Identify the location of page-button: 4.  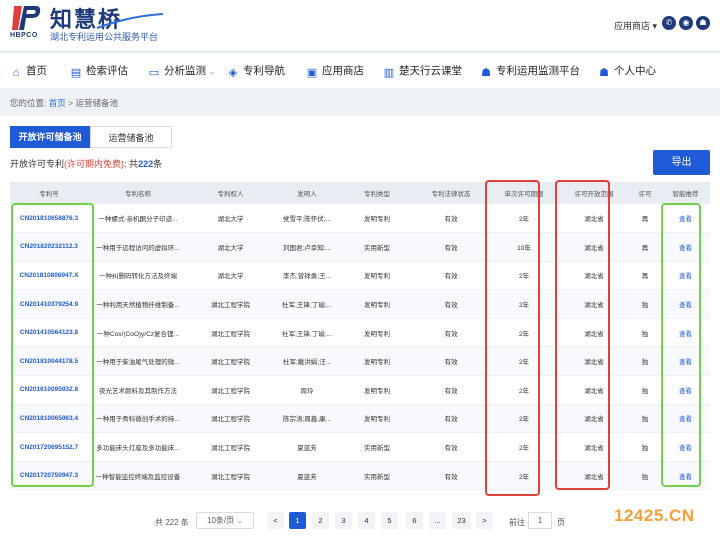
(366, 520).